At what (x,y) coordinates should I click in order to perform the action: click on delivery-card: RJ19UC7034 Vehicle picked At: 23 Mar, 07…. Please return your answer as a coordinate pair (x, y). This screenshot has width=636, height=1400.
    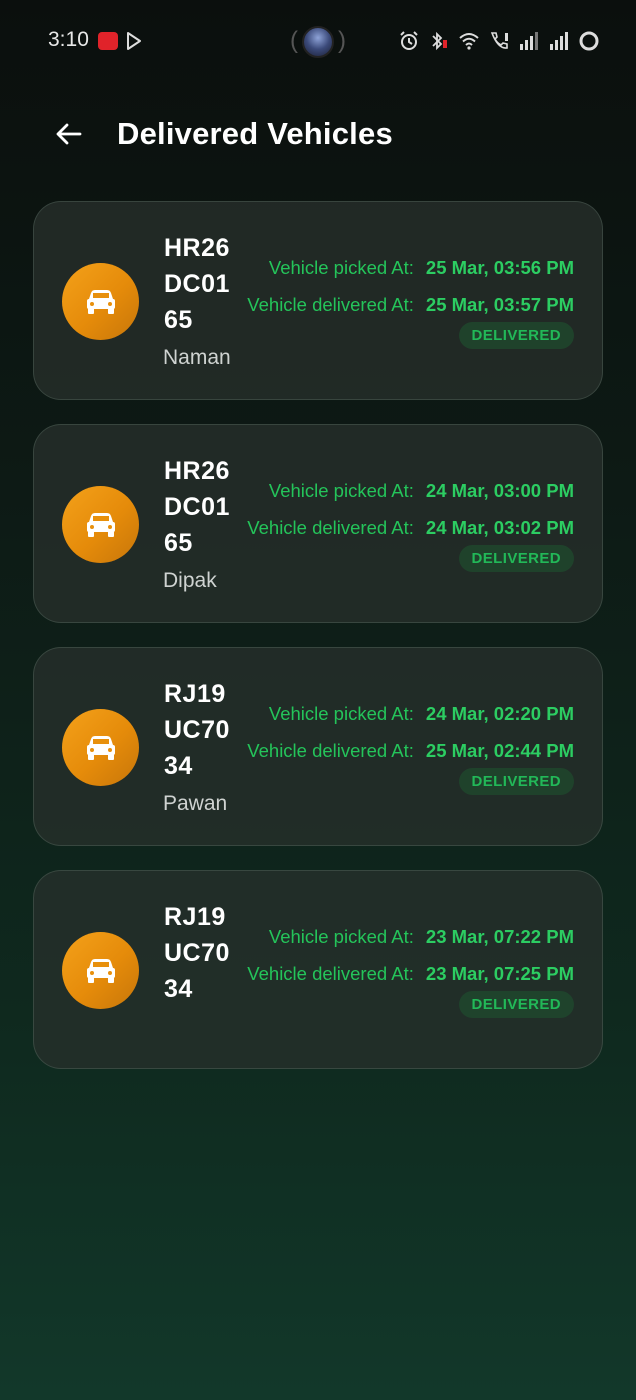
    Looking at the image, I should click on (318, 969).